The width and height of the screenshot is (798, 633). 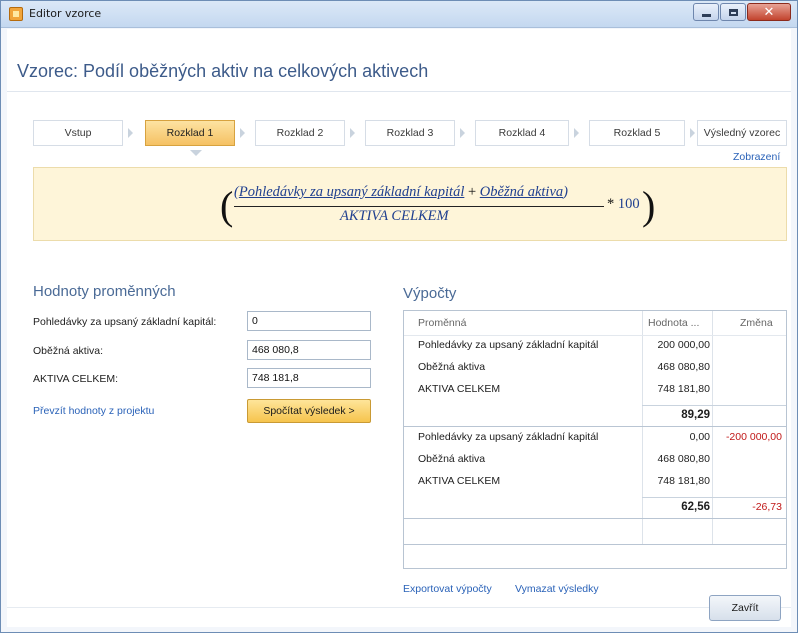 What do you see at coordinates (756, 157) in the screenshot?
I see `view-link: Zobrazení` at bounding box center [756, 157].